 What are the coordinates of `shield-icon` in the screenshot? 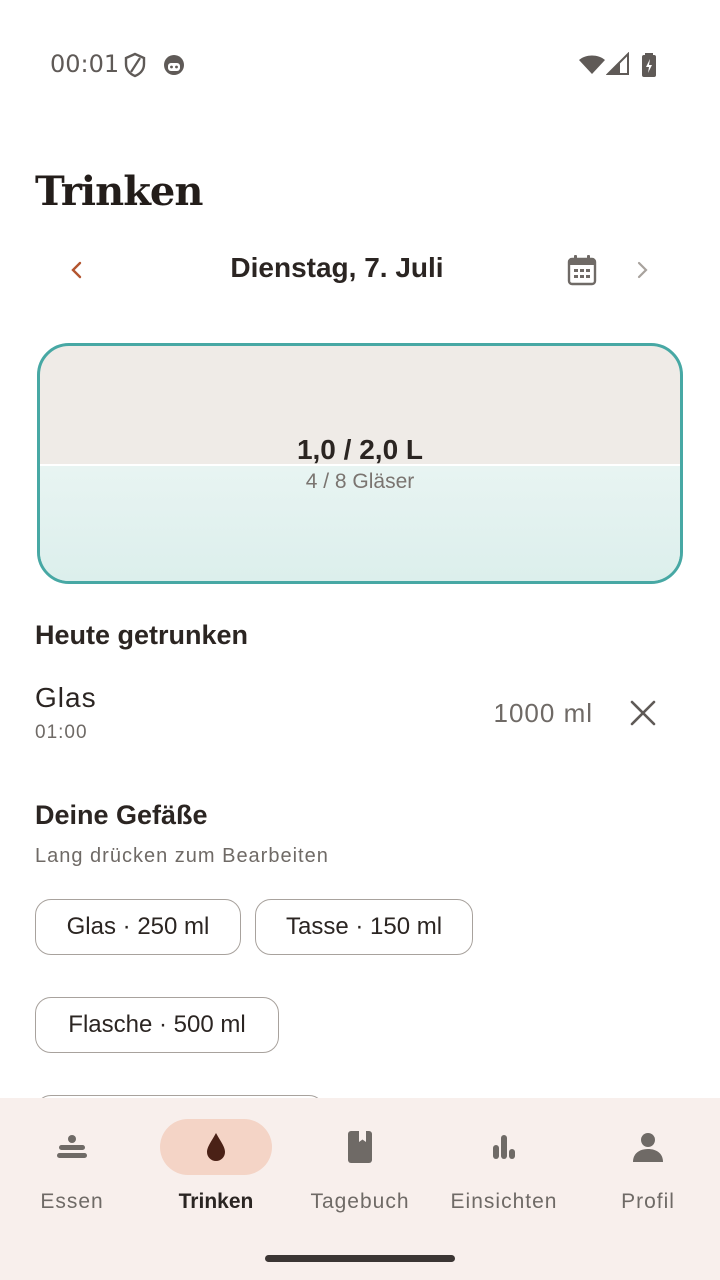 It's located at (135, 65).